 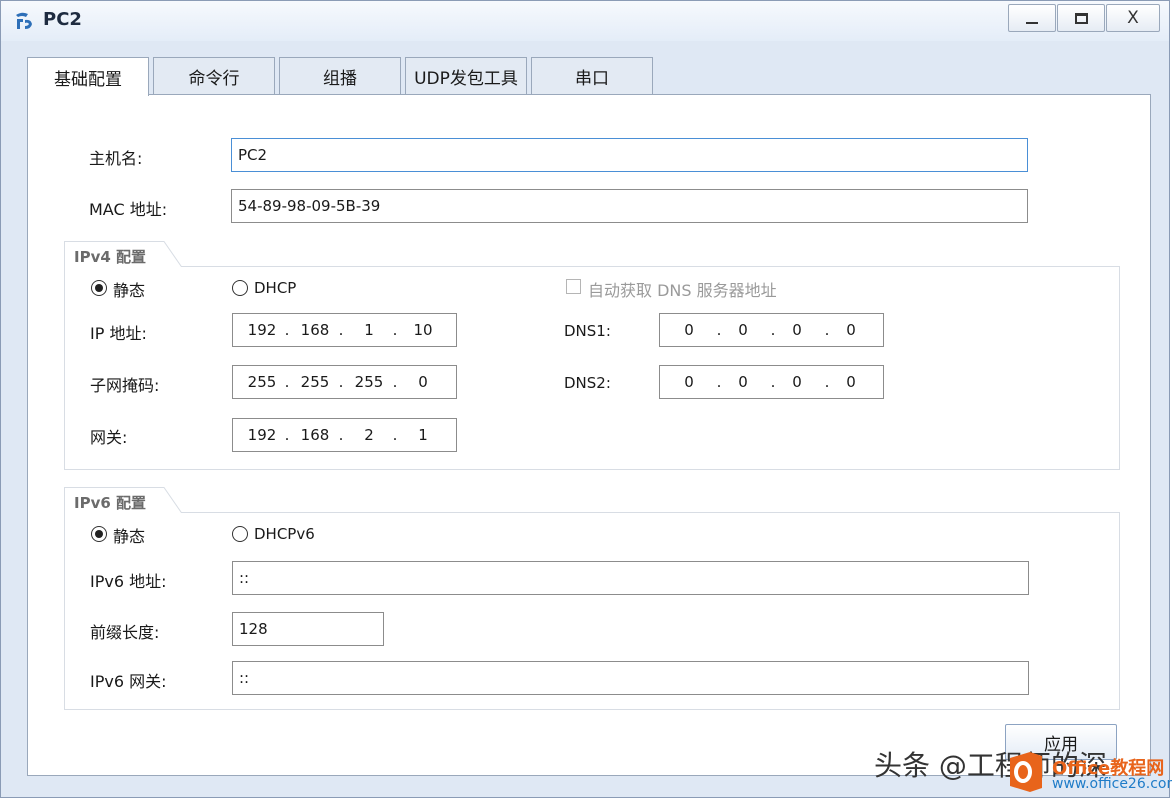 What do you see at coordinates (109, 437) in the screenshot?
I see `gateway-label: 网关:` at bounding box center [109, 437].